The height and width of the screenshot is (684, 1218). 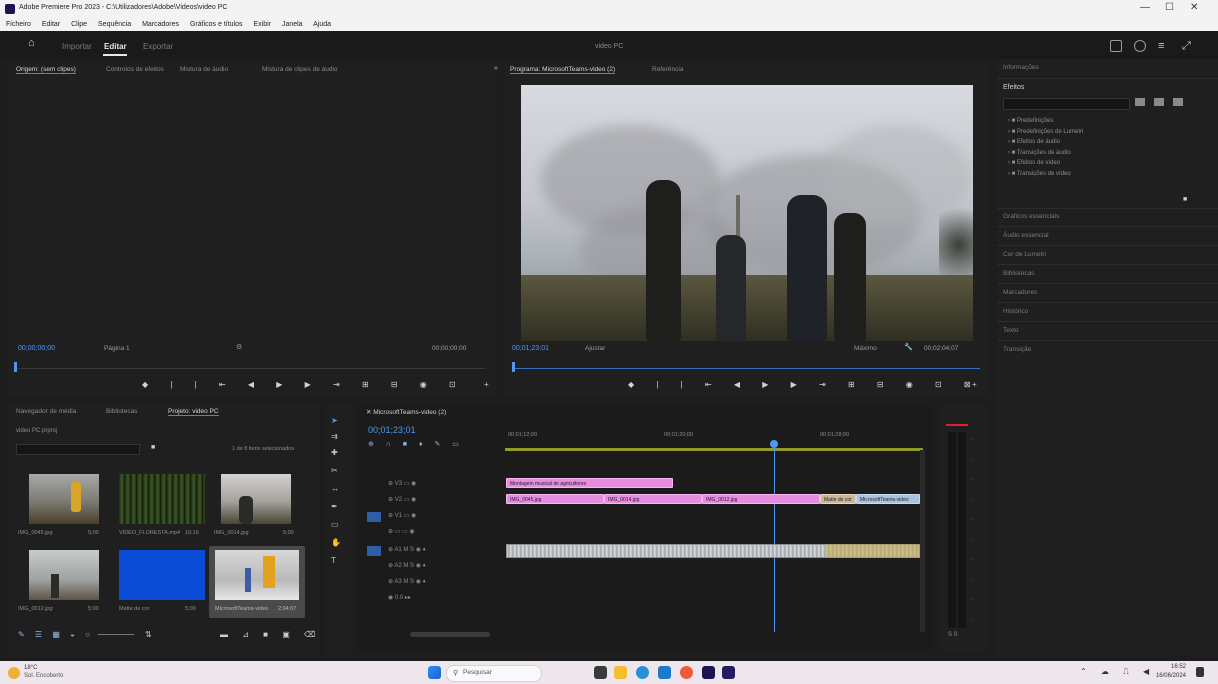 What do you see at coordinates (46, 411) in the screenshot?
I see `tab-media-browser: Navegador de média` at bounding box center [46, 411].